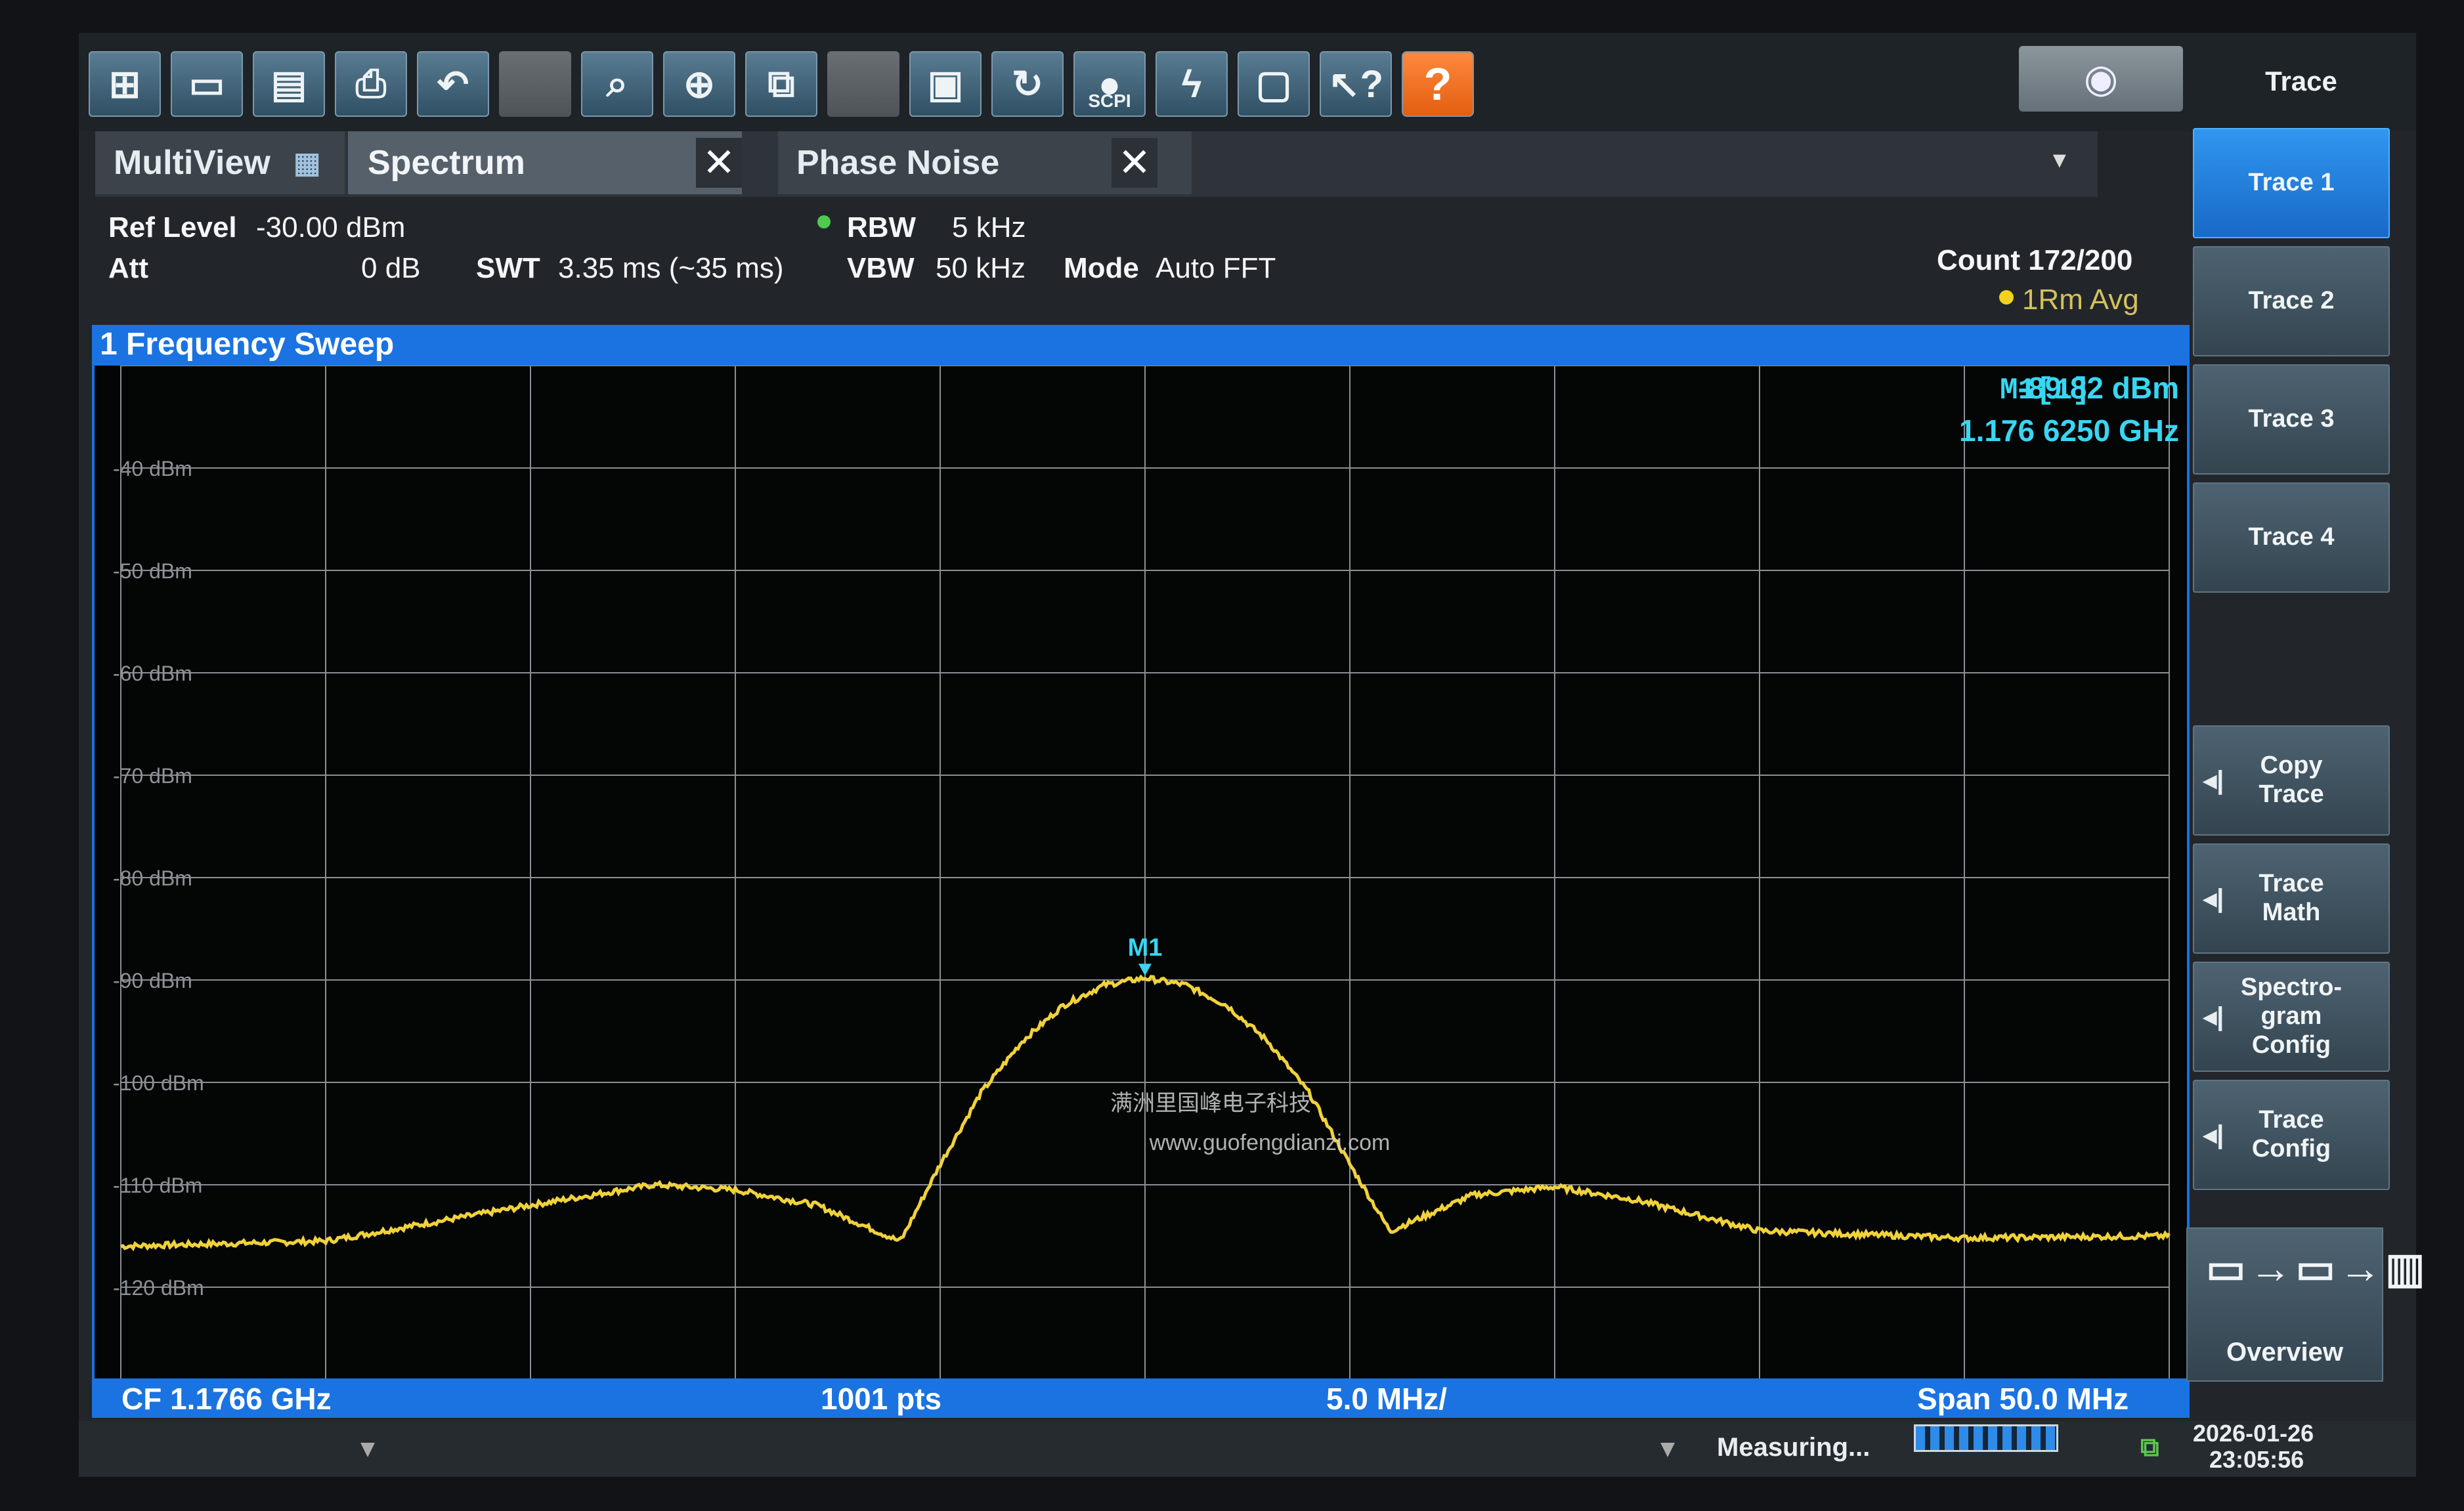 The width and height of the screenshot is (2464, 1511). I want to click on trace-math-line-2: Math, so click(2291, 912).